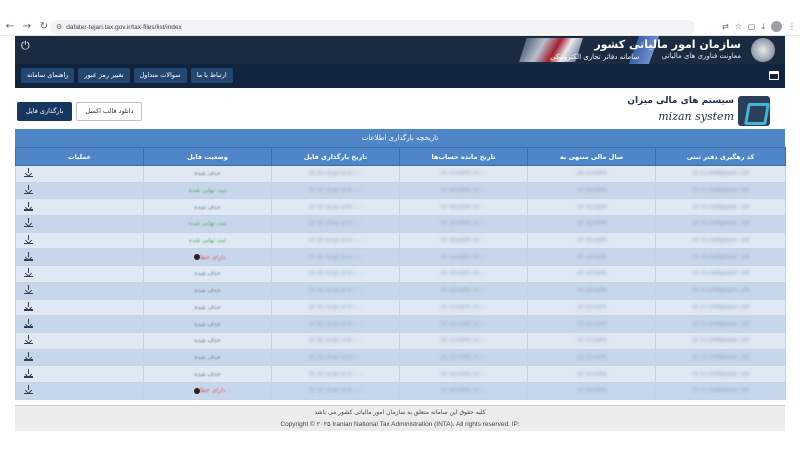 The height and width of the screenshot is (450, 800). I want to click on translate-icon: ⇄, so click(725, 26).